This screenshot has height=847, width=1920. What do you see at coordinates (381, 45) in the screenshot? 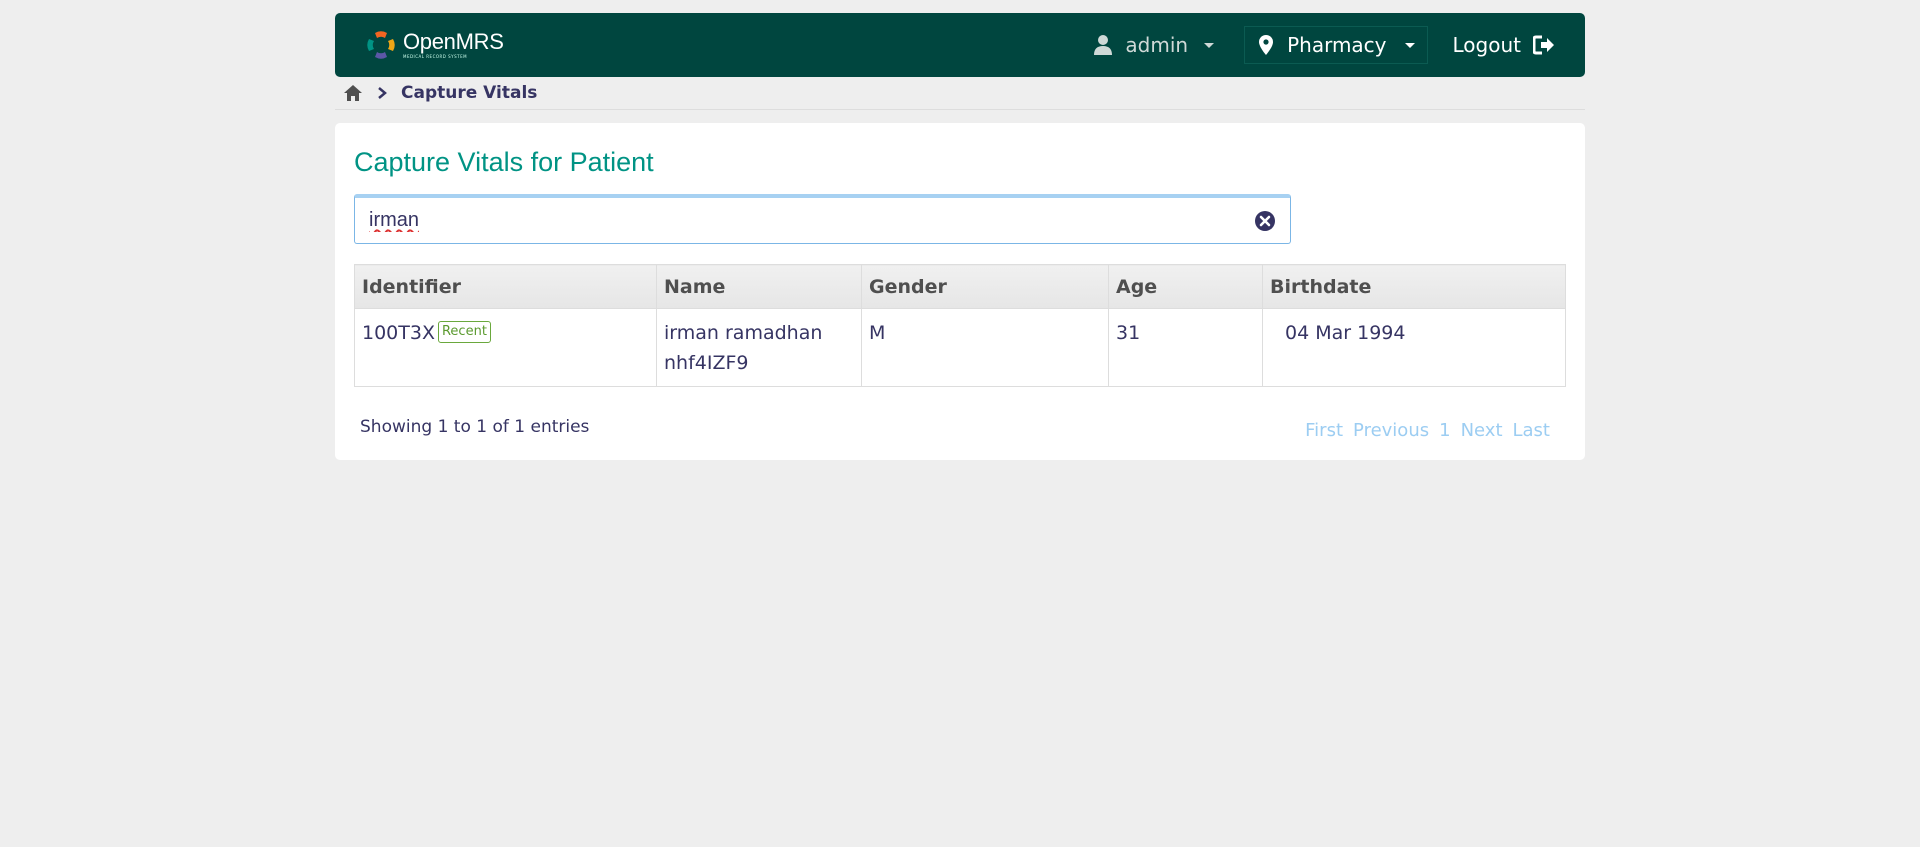
I see `openmrs-logo-icon` at bounding box center [381, 45].